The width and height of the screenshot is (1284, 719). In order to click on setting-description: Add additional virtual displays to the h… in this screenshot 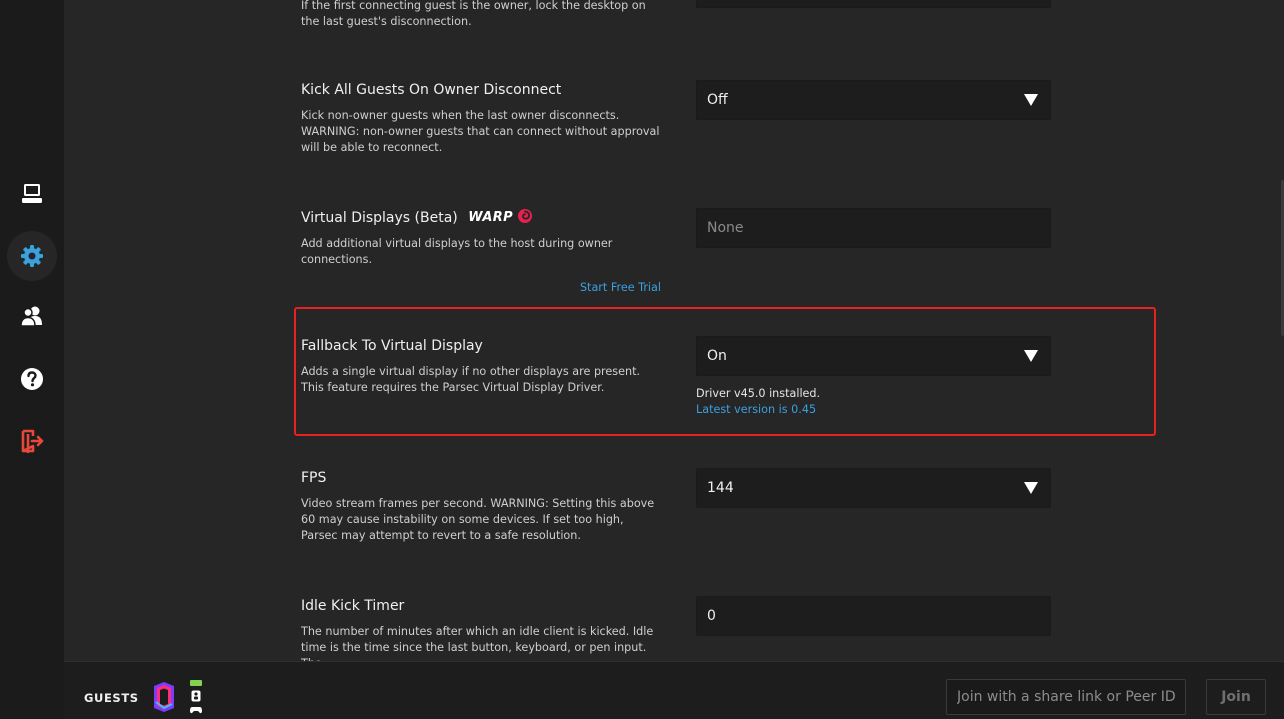, I will do `click(457, 251)`.